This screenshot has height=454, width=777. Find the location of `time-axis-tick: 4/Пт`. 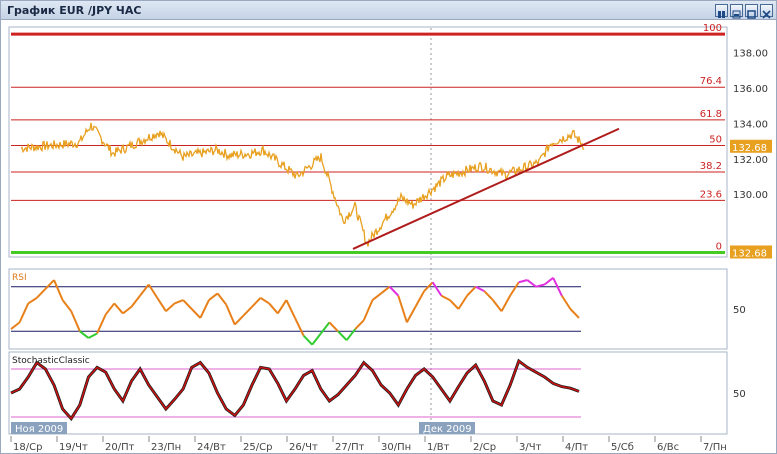

time-axis-tick: 4/Пт is located at coordinates (576, 447).